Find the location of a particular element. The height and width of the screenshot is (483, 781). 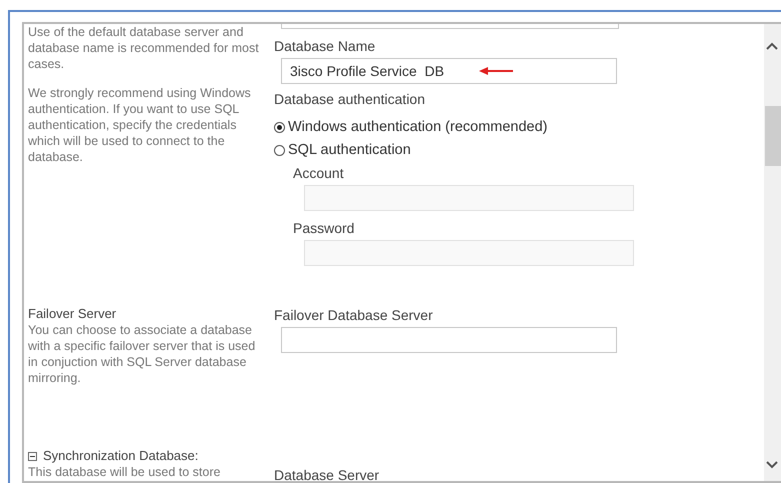

section-description: You can choose to associate a database with a specific failover server that is used in conjuction with SQL Server database mirroring. is located at coordinates (142, 354).